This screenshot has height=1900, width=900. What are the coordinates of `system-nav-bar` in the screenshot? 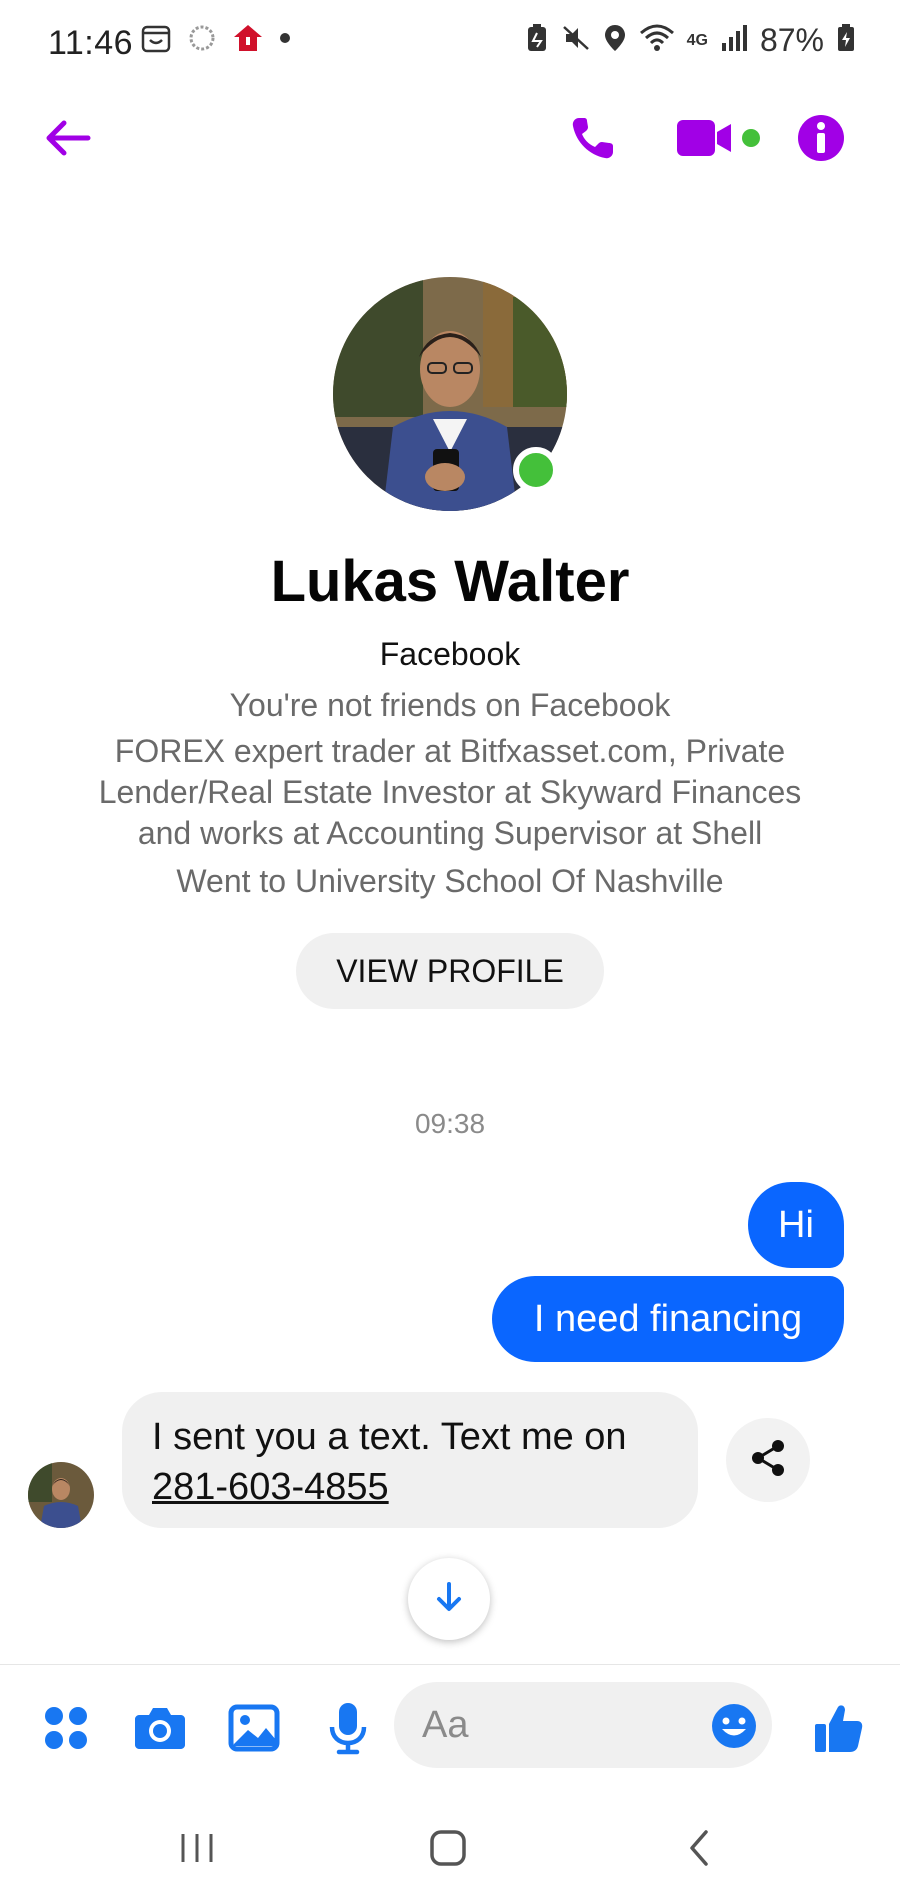 It's located at (450, 1850).